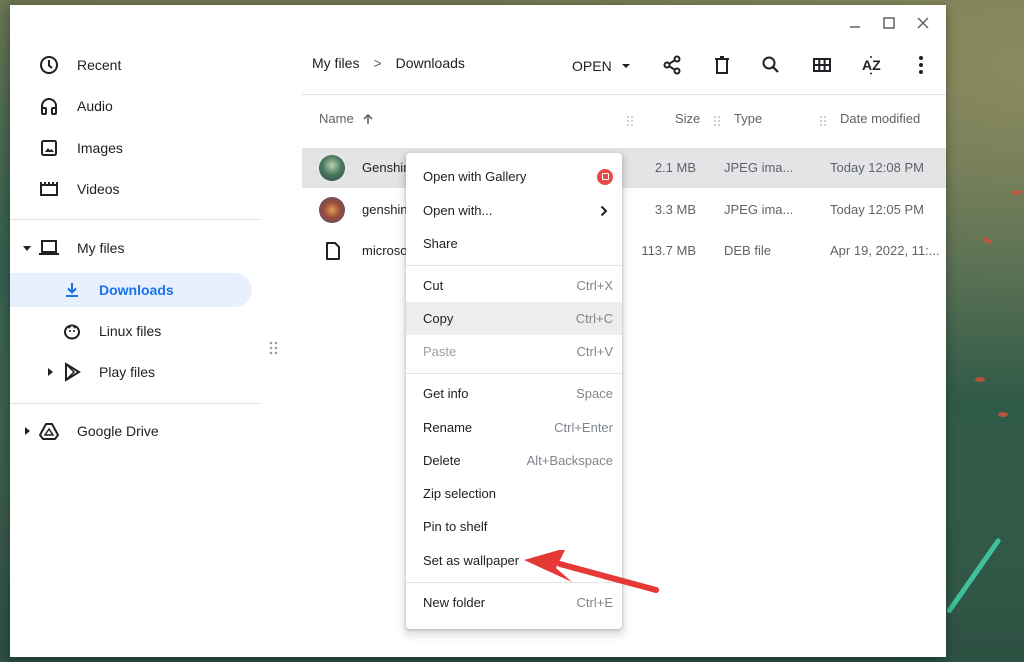  Describe the element at coordinates (455, 526) in the screenshot. I see `menu-item-label: Pin to shelf` at that location.